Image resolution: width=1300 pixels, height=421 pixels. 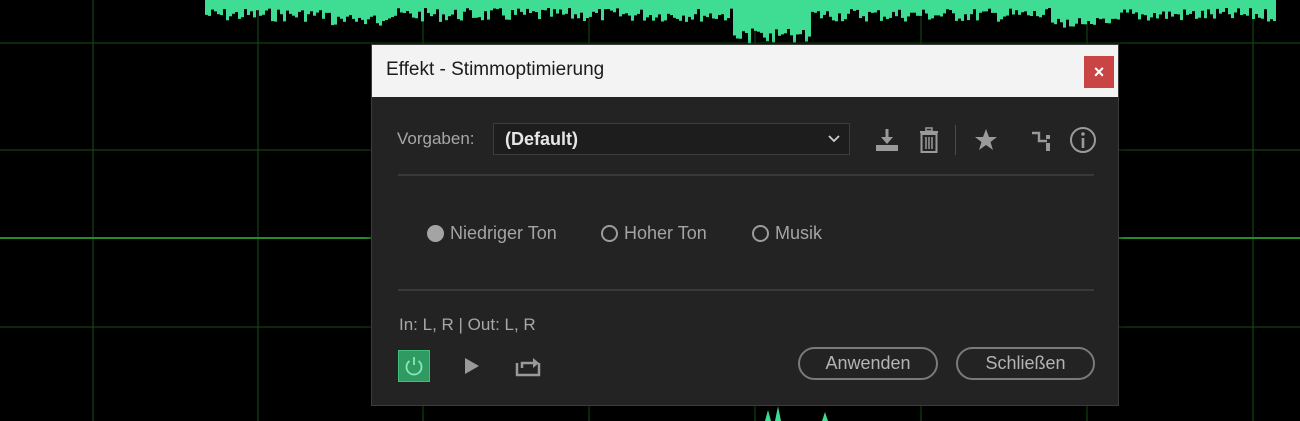 I want to click on close-icon: ×, so click(x=1099, y=72).